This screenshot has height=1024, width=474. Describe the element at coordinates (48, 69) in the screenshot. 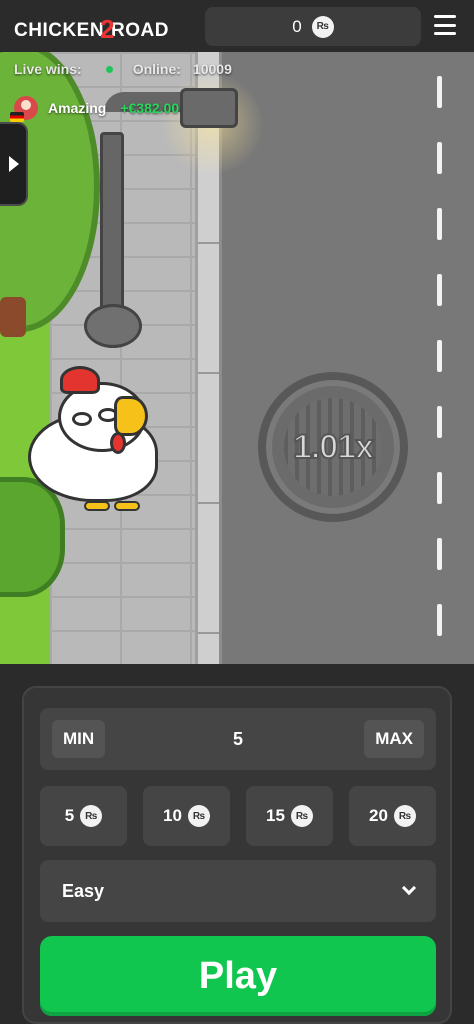

I see `live-wins-label: Live wins:` at that location.